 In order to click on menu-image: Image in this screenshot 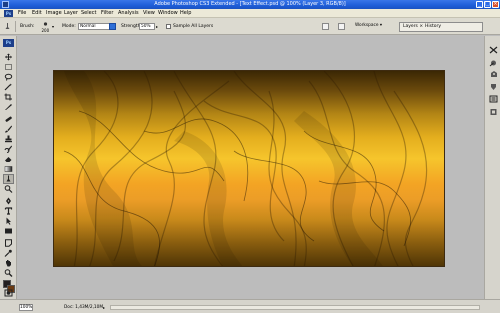, I will do `click(54, 13)`.